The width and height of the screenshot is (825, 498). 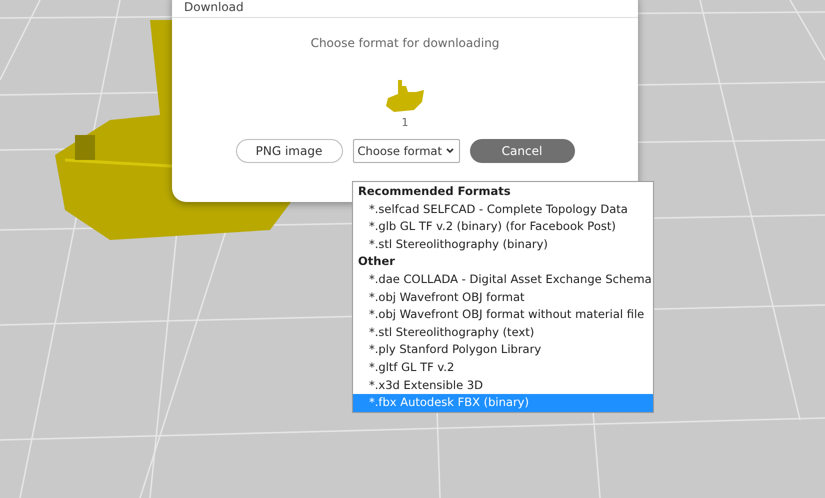 I want to click on boat-thumbnail-icon, so click(x=405, y=96).